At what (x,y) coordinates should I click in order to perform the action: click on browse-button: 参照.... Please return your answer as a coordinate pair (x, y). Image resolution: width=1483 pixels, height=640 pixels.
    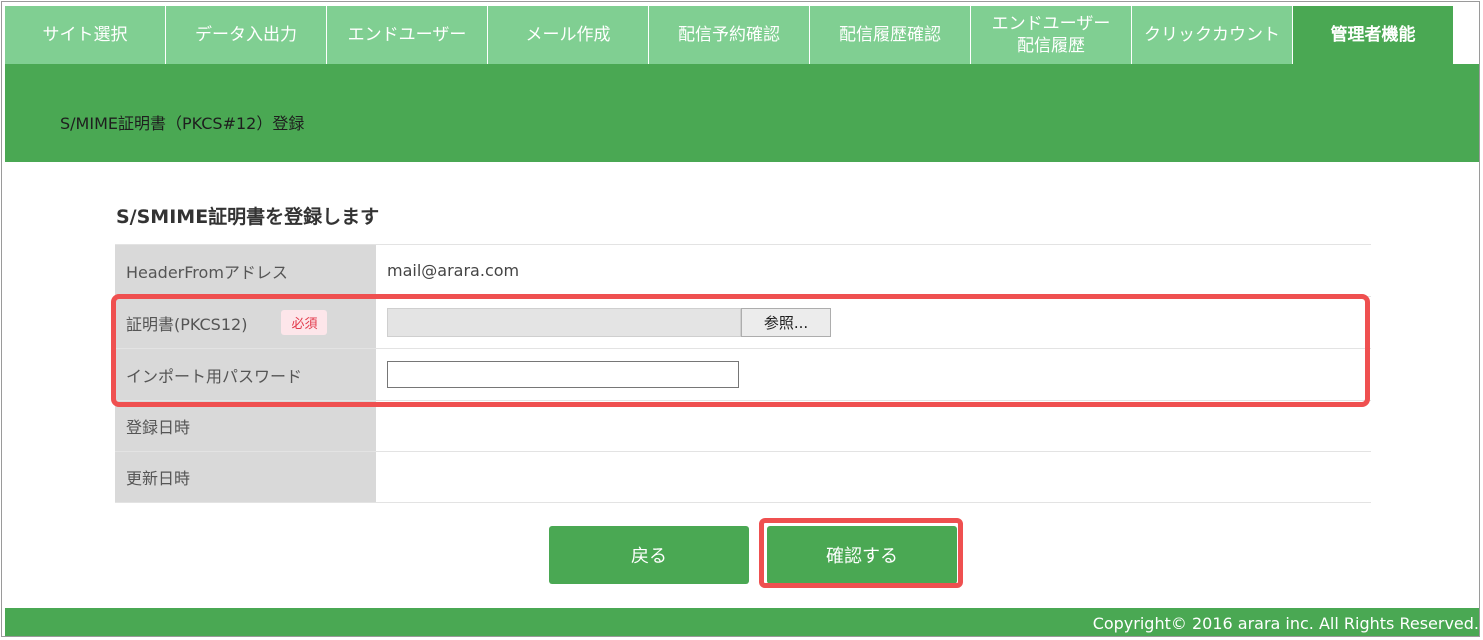
    Looking at the image, I should click on (786, 322).